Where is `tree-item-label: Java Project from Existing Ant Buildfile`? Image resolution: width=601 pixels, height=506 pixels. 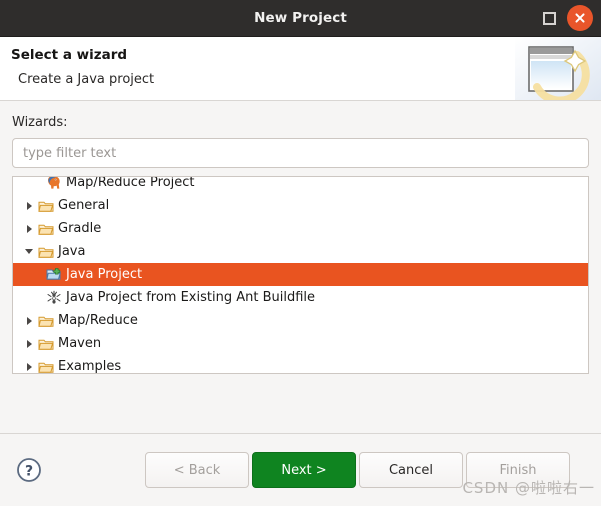
tree-item-label: Java Project from Existing Ant Buildfile is located at coordinates (191, 297).